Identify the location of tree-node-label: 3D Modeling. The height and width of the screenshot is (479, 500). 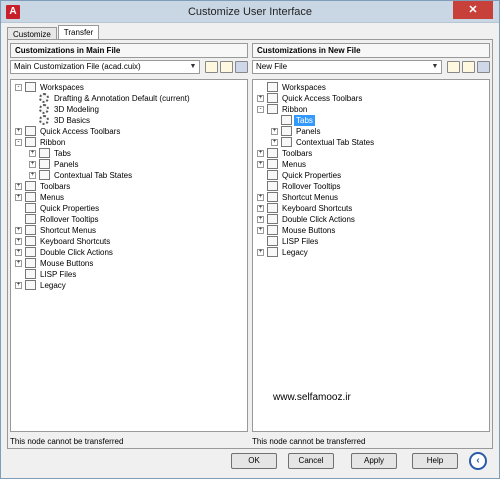
(76, 109).